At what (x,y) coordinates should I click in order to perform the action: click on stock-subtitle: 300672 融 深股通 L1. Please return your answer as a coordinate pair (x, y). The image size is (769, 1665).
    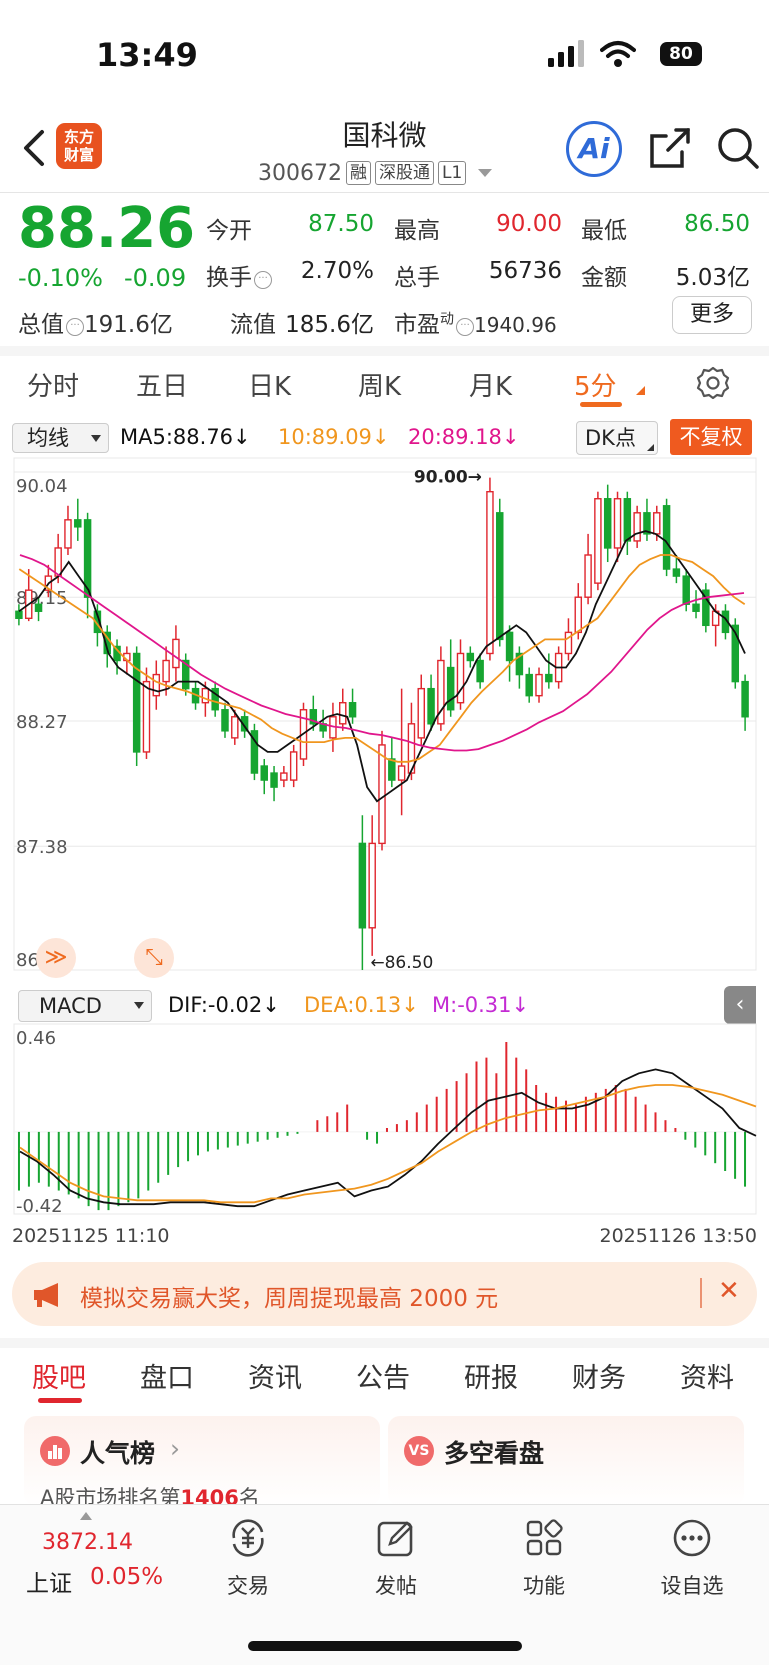
    Looking at the image, I should click on (375, 173).